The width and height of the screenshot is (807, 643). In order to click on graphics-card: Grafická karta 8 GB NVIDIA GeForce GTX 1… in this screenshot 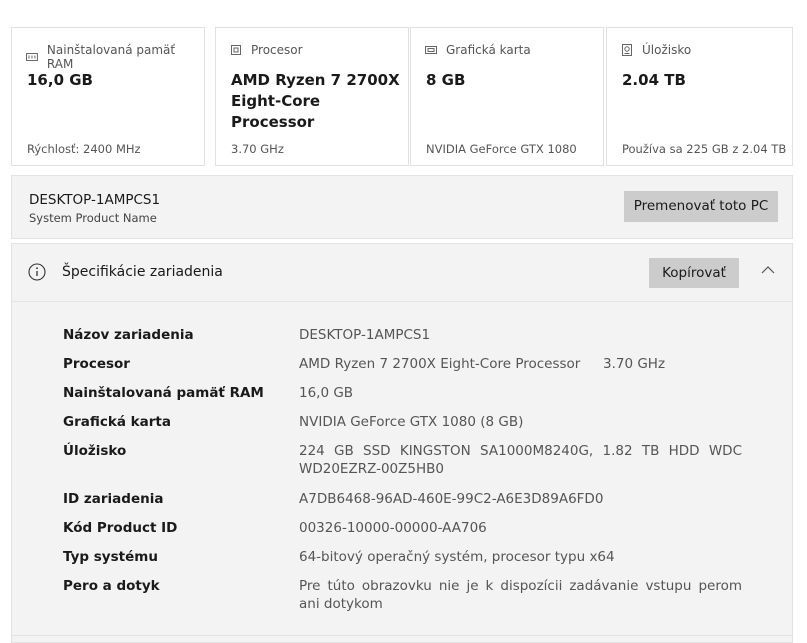, I will do `click(507, 96)`.